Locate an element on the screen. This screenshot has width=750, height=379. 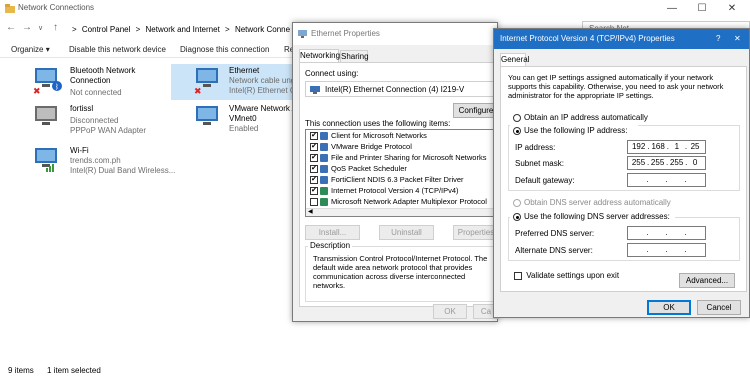
item-count: 9 items is located at coordinates (21, 370).